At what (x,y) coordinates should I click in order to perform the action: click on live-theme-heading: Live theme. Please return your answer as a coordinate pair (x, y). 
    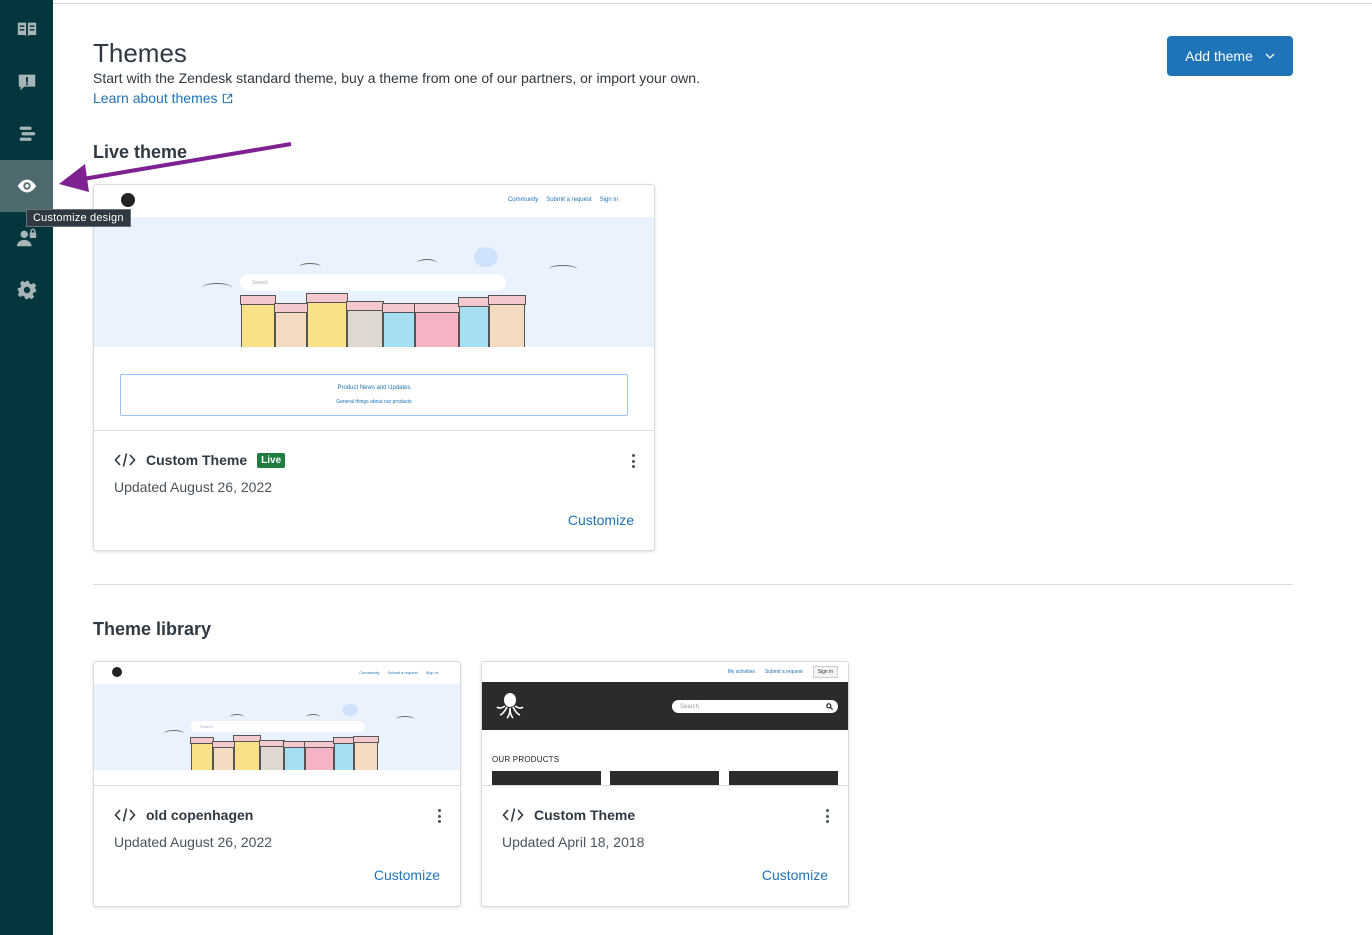
    Looking at the image, I should click on (140, 152).